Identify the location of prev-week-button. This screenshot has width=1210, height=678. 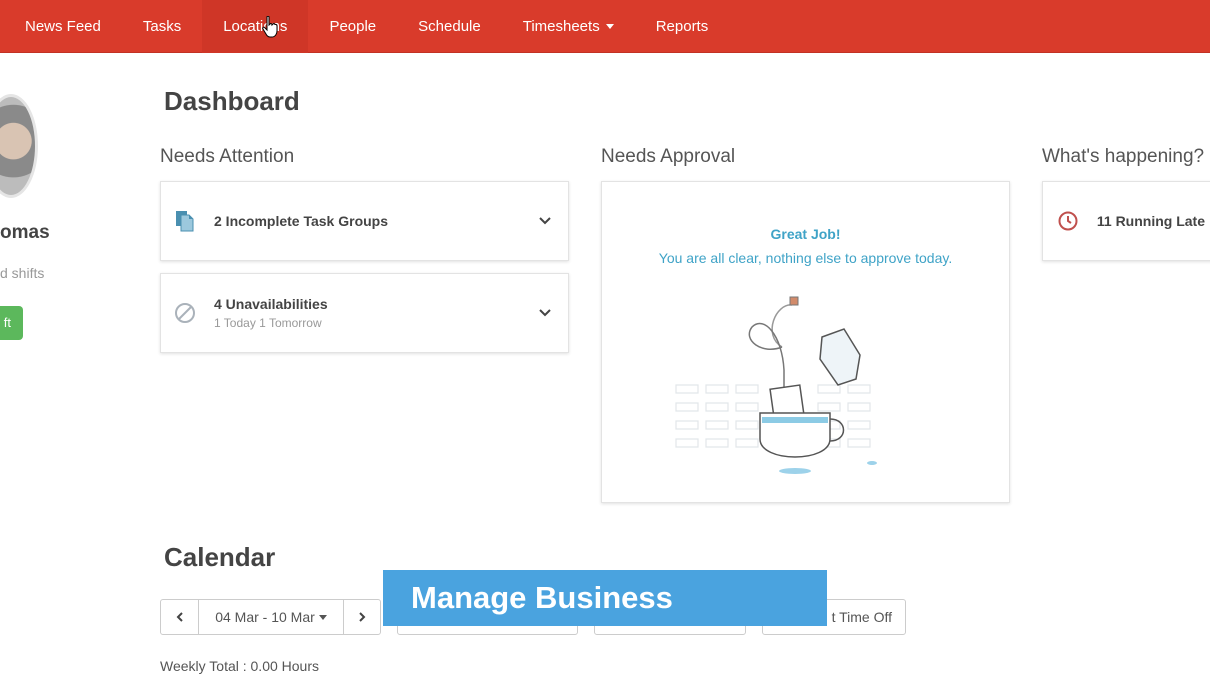
(179, 617).